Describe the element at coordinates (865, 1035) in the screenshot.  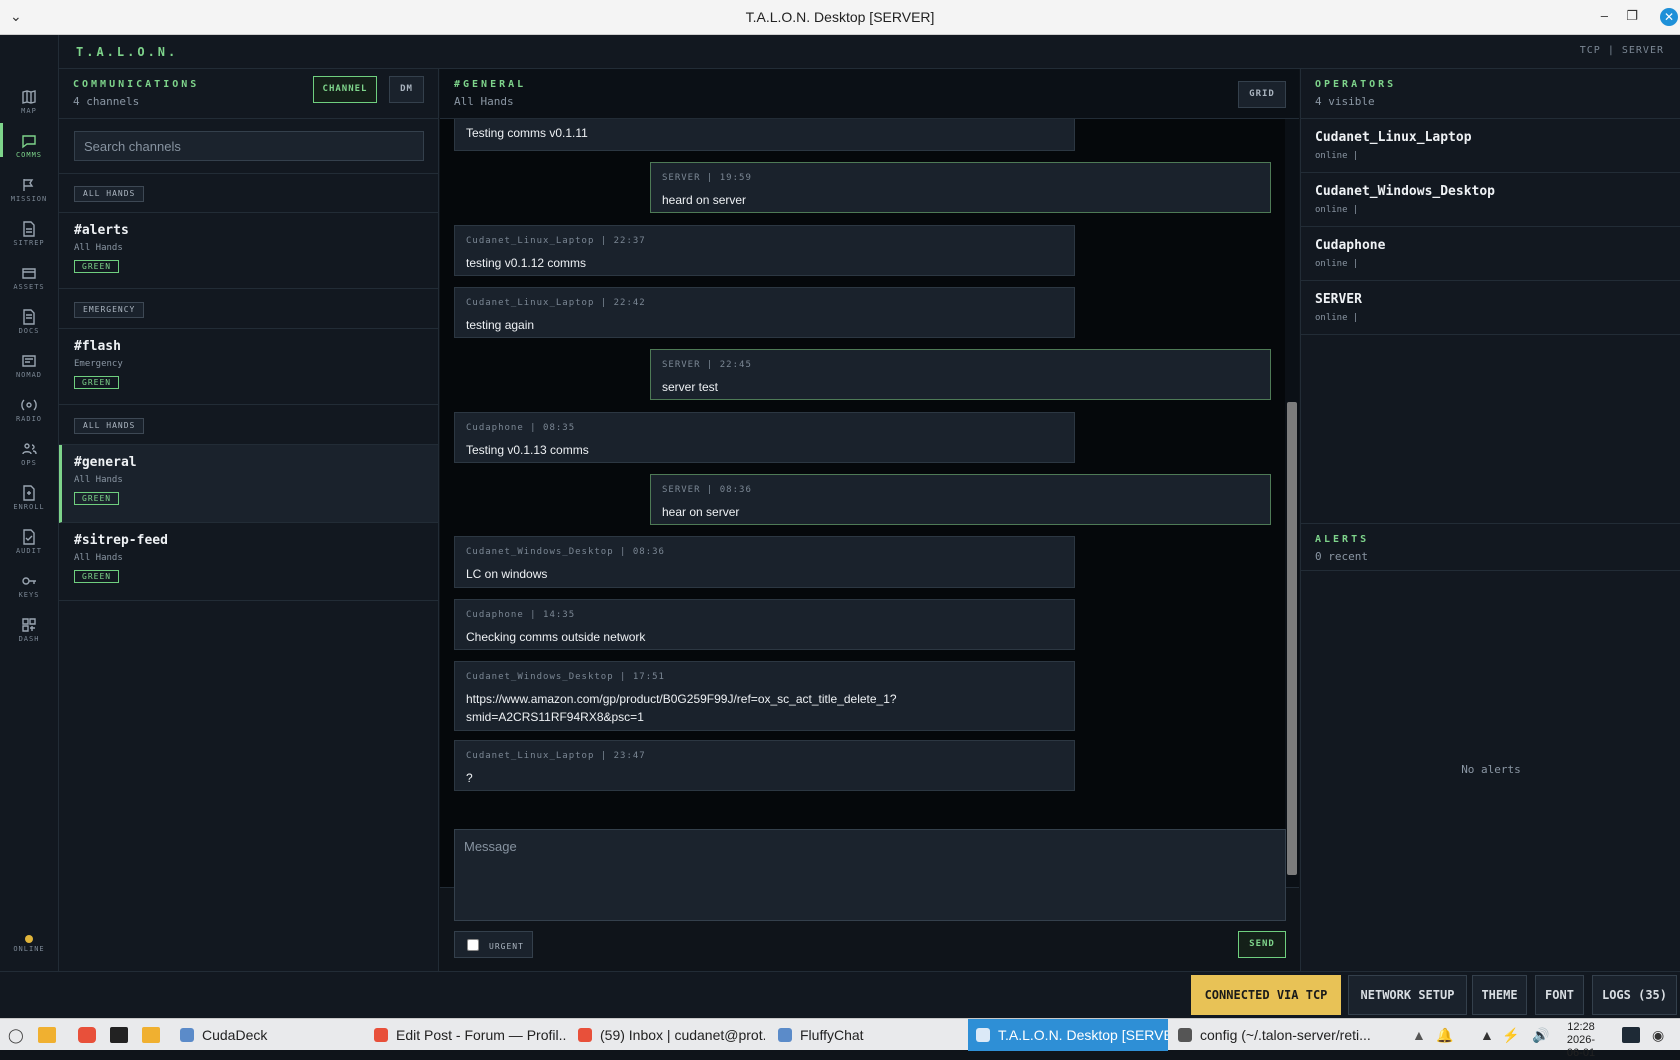
I see `taskbar-item: FluffyChat` at that location.